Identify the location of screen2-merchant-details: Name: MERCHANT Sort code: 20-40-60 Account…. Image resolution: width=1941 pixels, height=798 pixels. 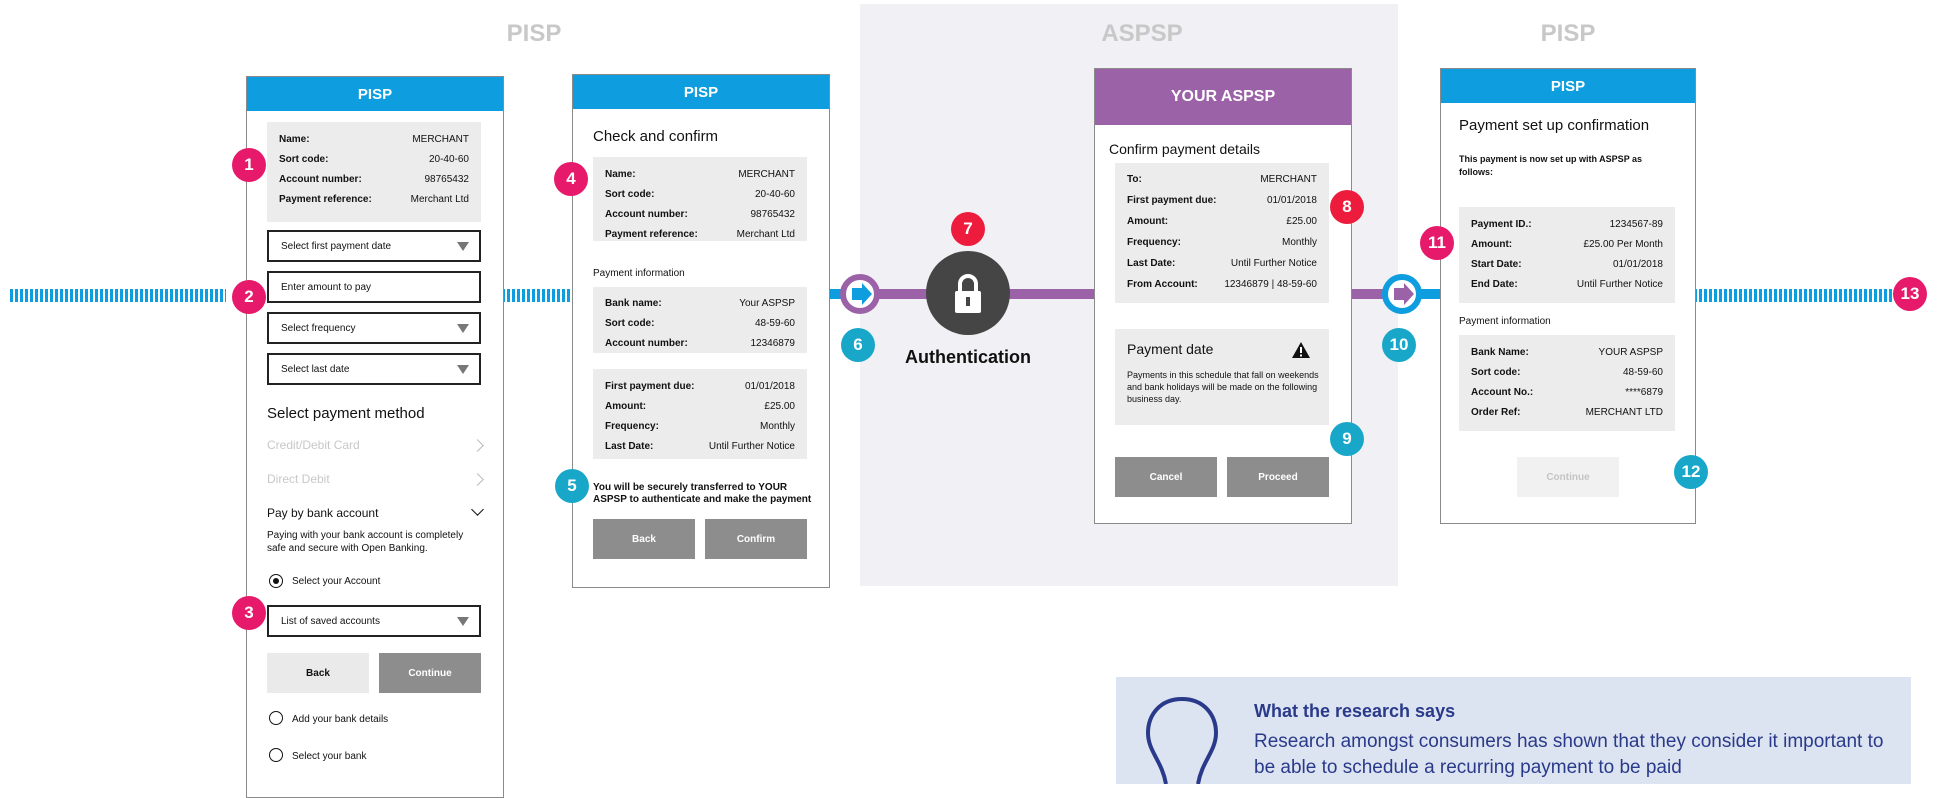
(700, 199).